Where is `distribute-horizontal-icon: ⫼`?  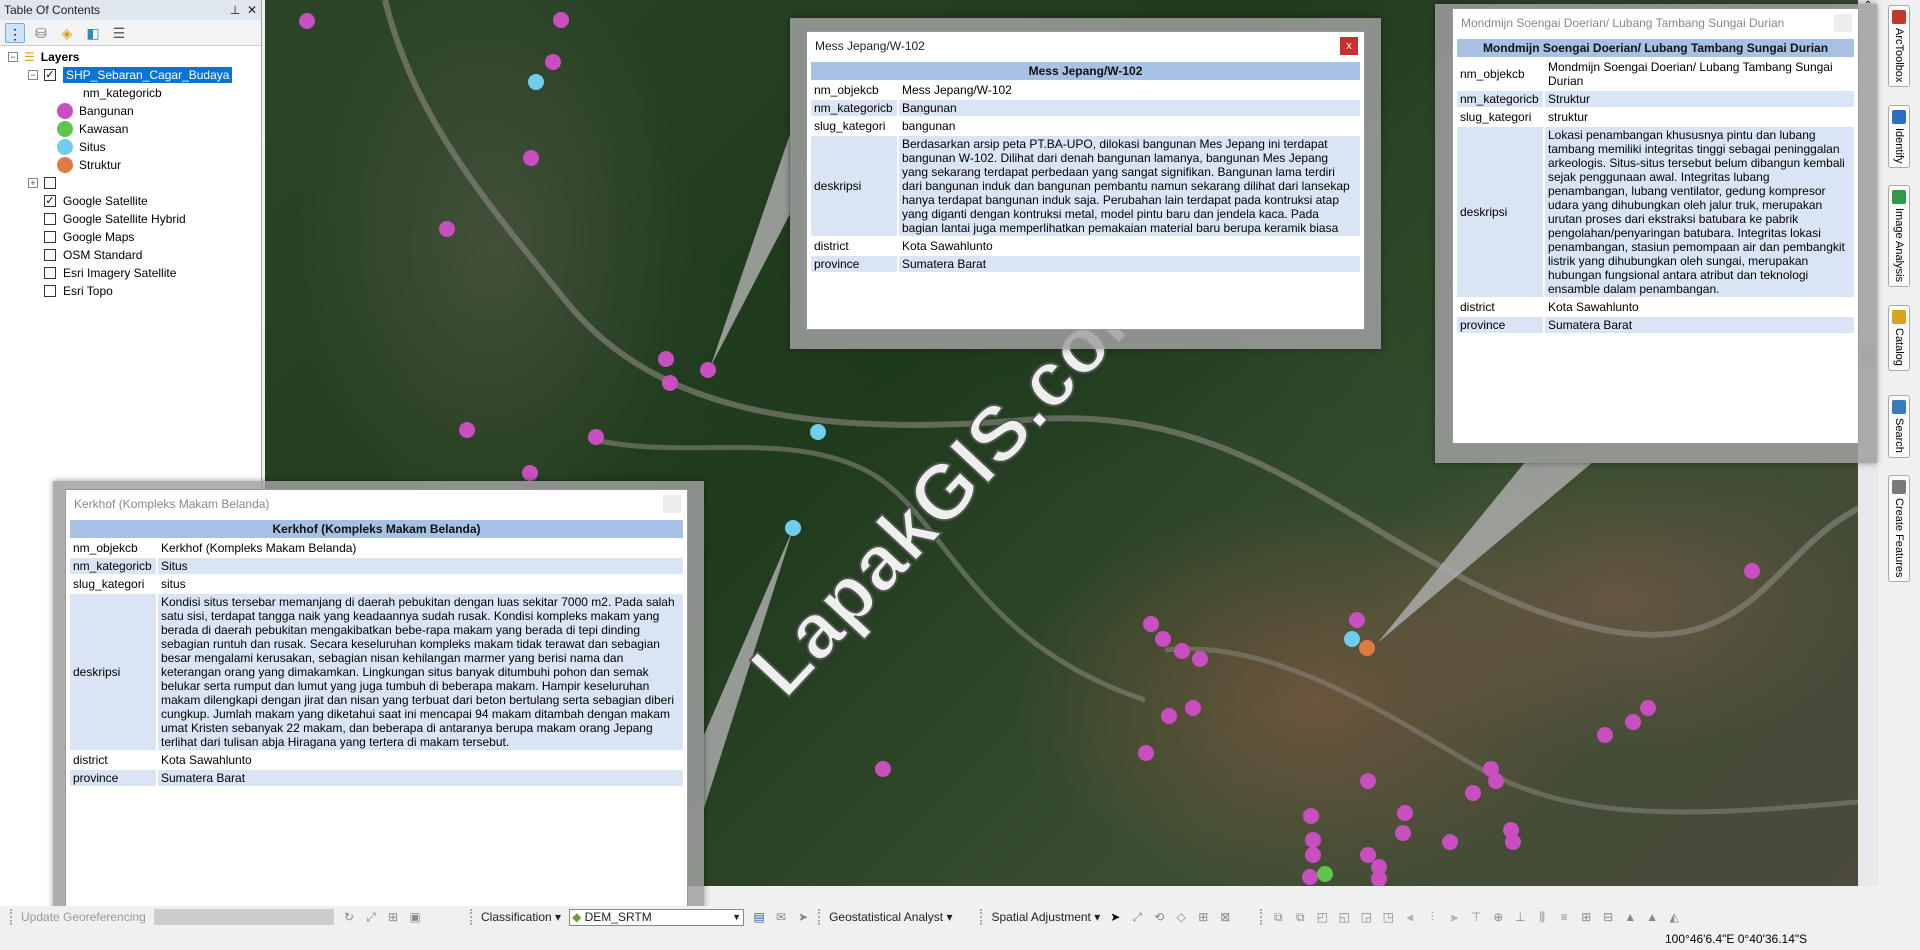 distribute-horizontal-icon: ⫼ is located at coordinates (1542, 917).